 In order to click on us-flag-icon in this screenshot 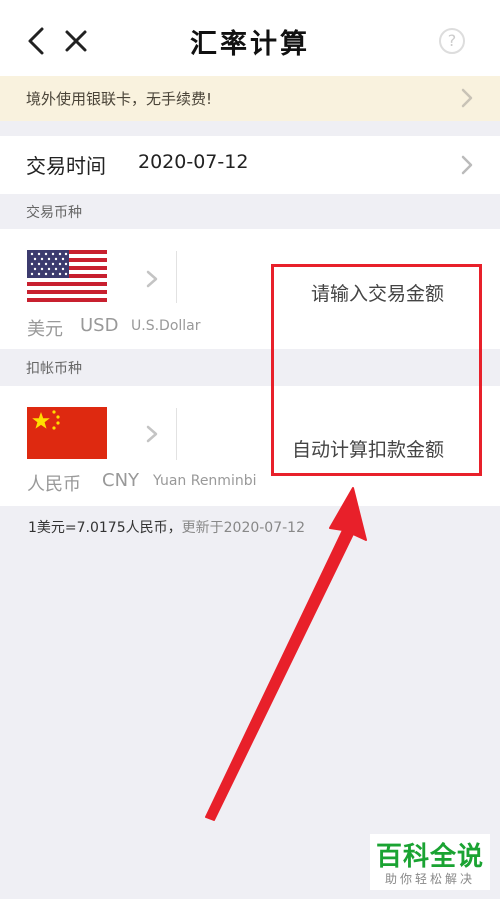, I will do `click(67, 276)`.